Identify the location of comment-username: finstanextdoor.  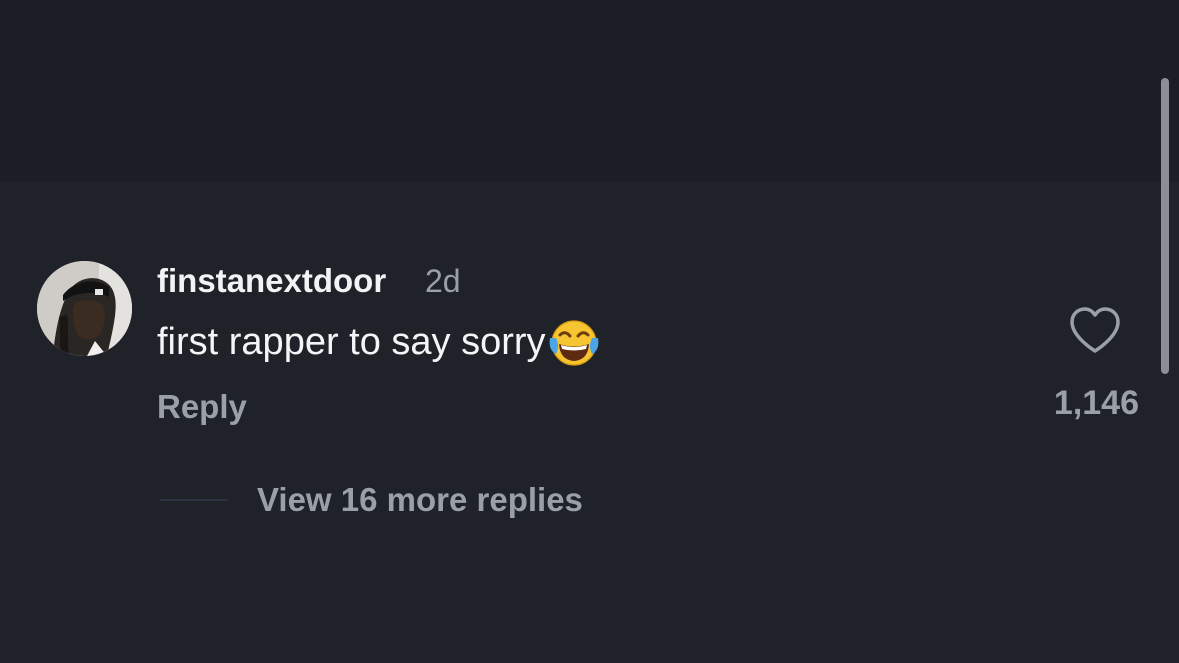
(271, 281).